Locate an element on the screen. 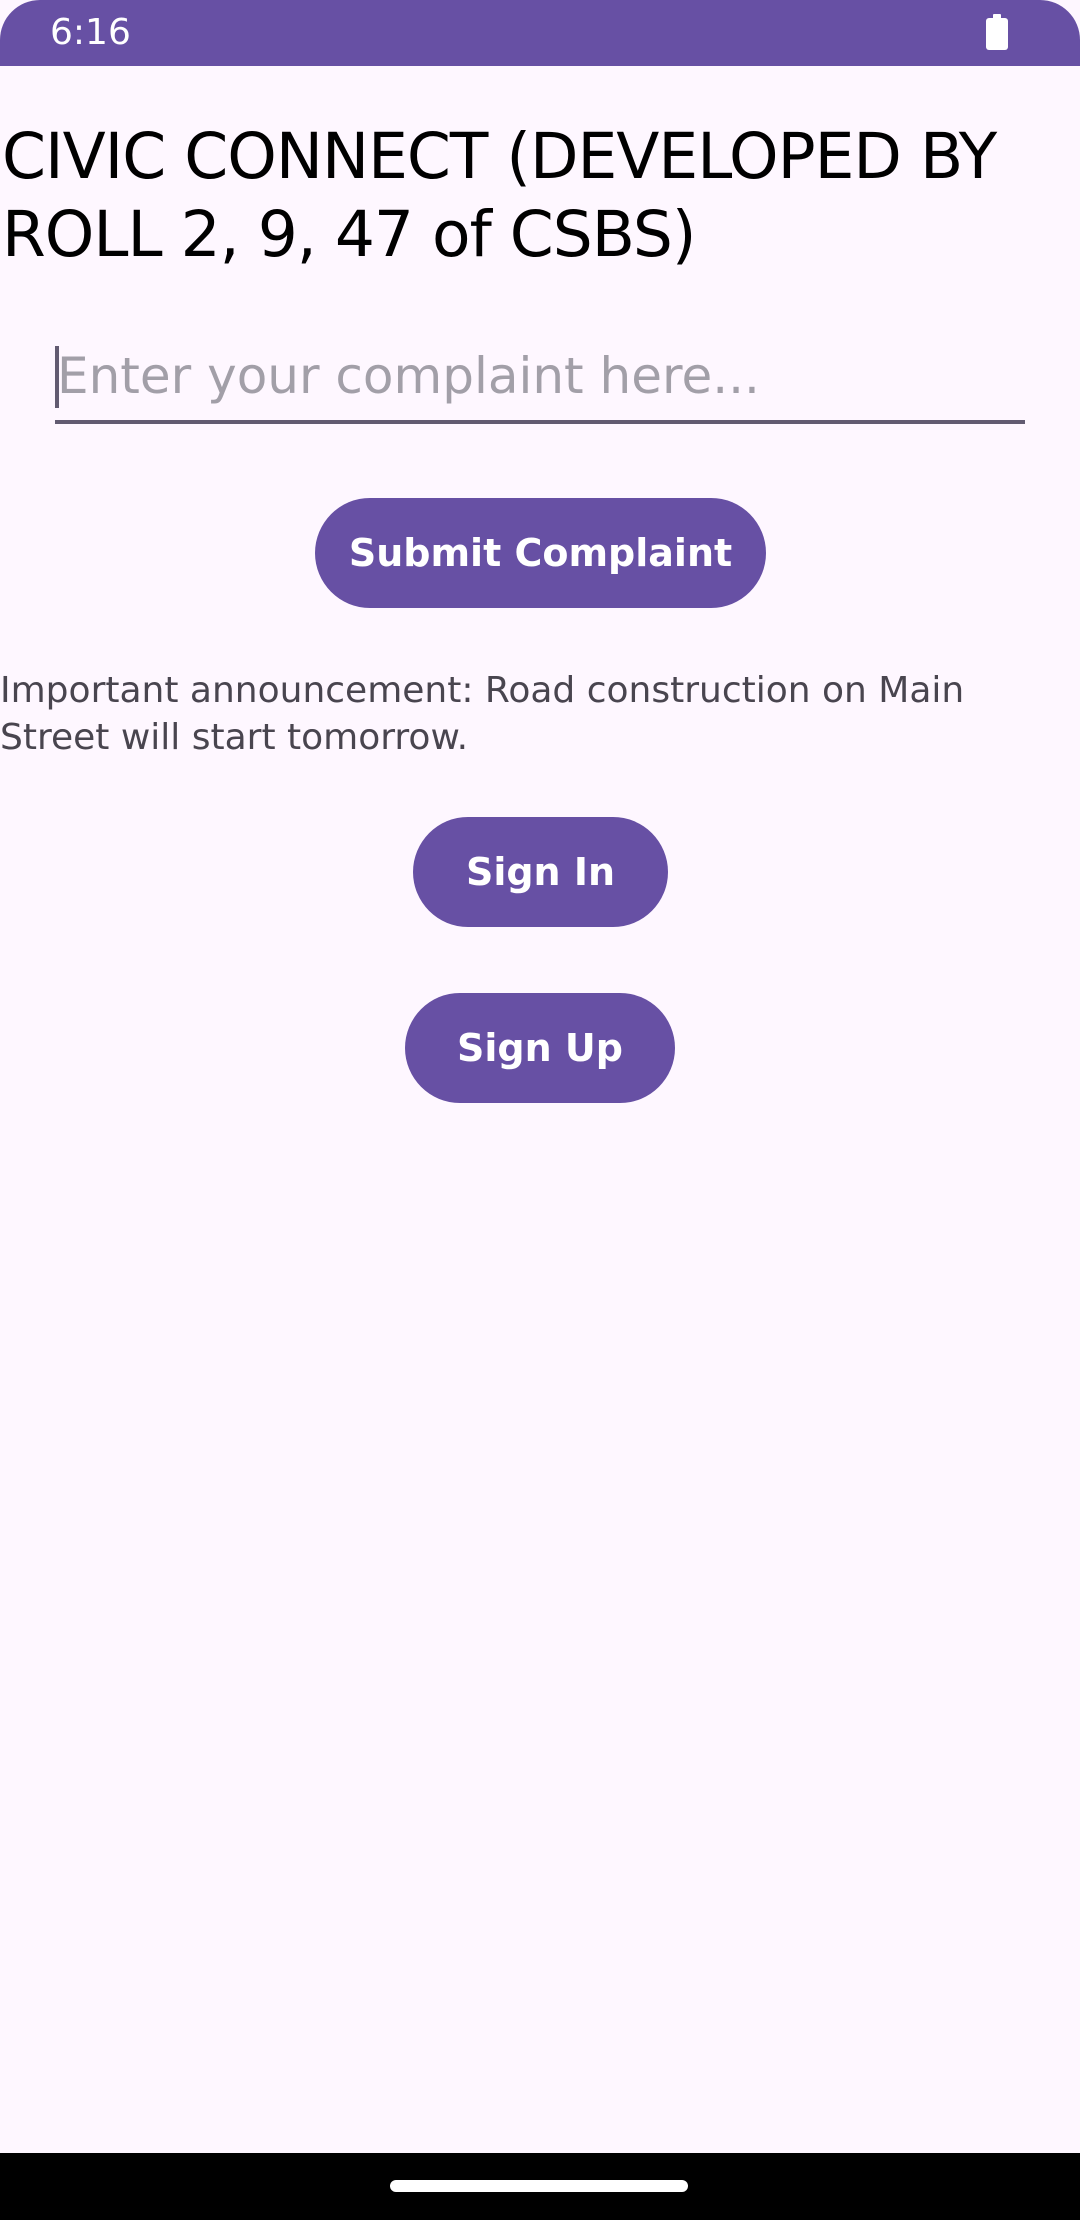 The height and width of the screenshot is (2220, 1080). home-indicator is located at coordinates (539, 2186).